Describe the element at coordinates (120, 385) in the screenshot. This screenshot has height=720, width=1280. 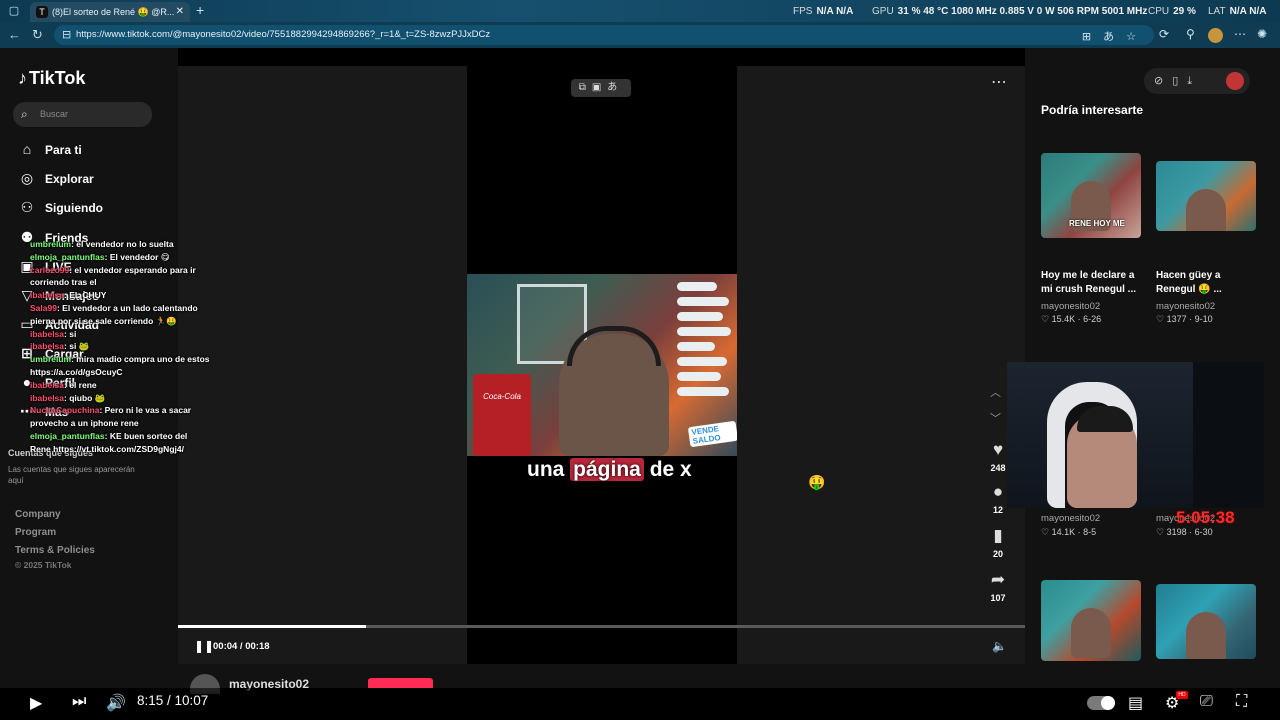
I see `chat-message: ibabelsa: el rene` at that location.